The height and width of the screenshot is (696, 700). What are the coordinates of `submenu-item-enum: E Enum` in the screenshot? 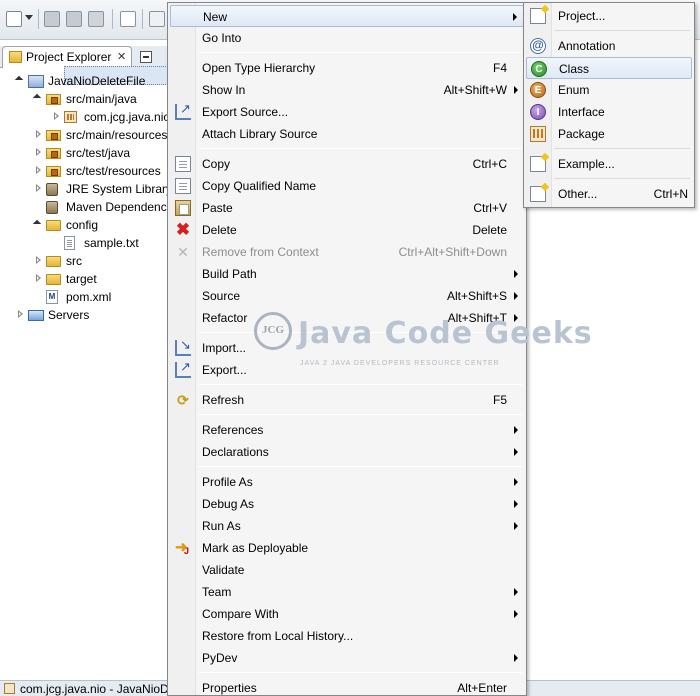 It's located at (609, 90).